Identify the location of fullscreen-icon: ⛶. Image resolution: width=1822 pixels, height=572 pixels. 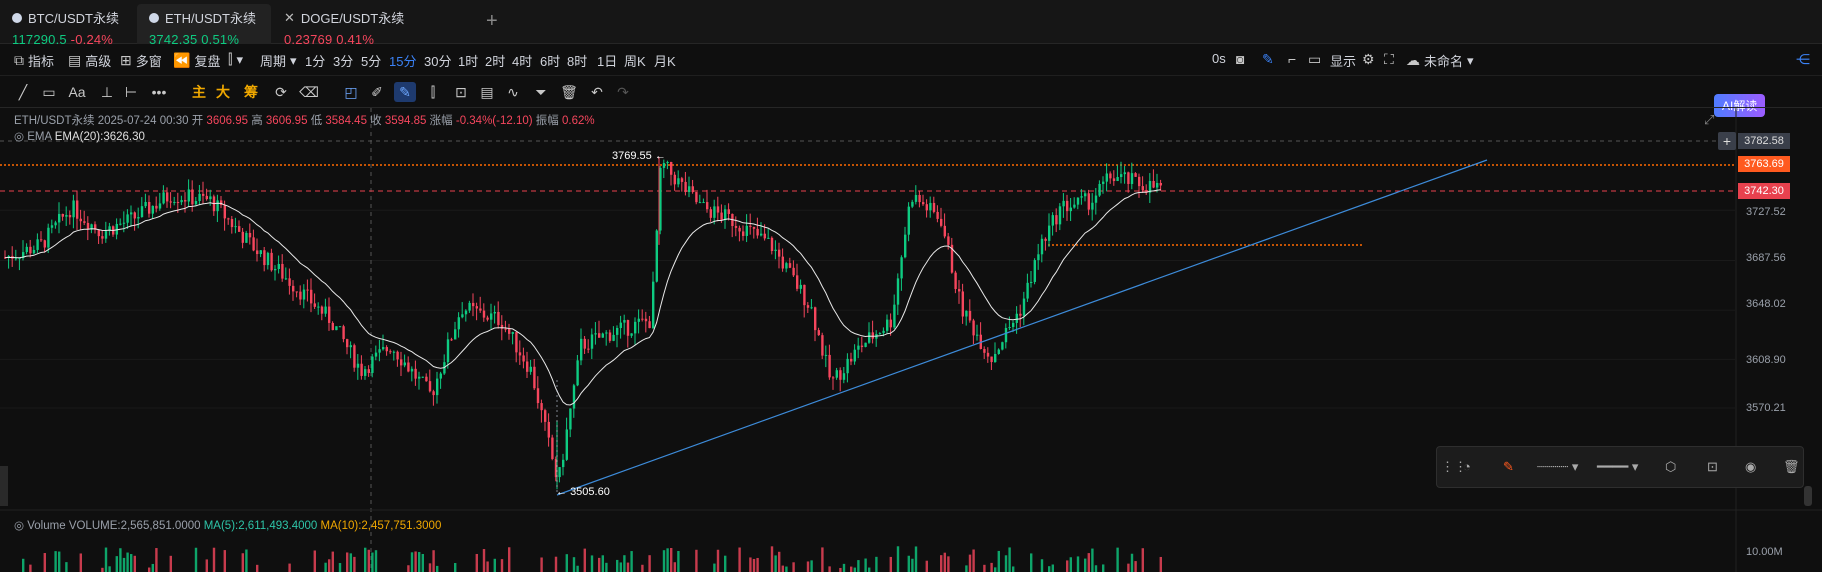
(1389, 59).